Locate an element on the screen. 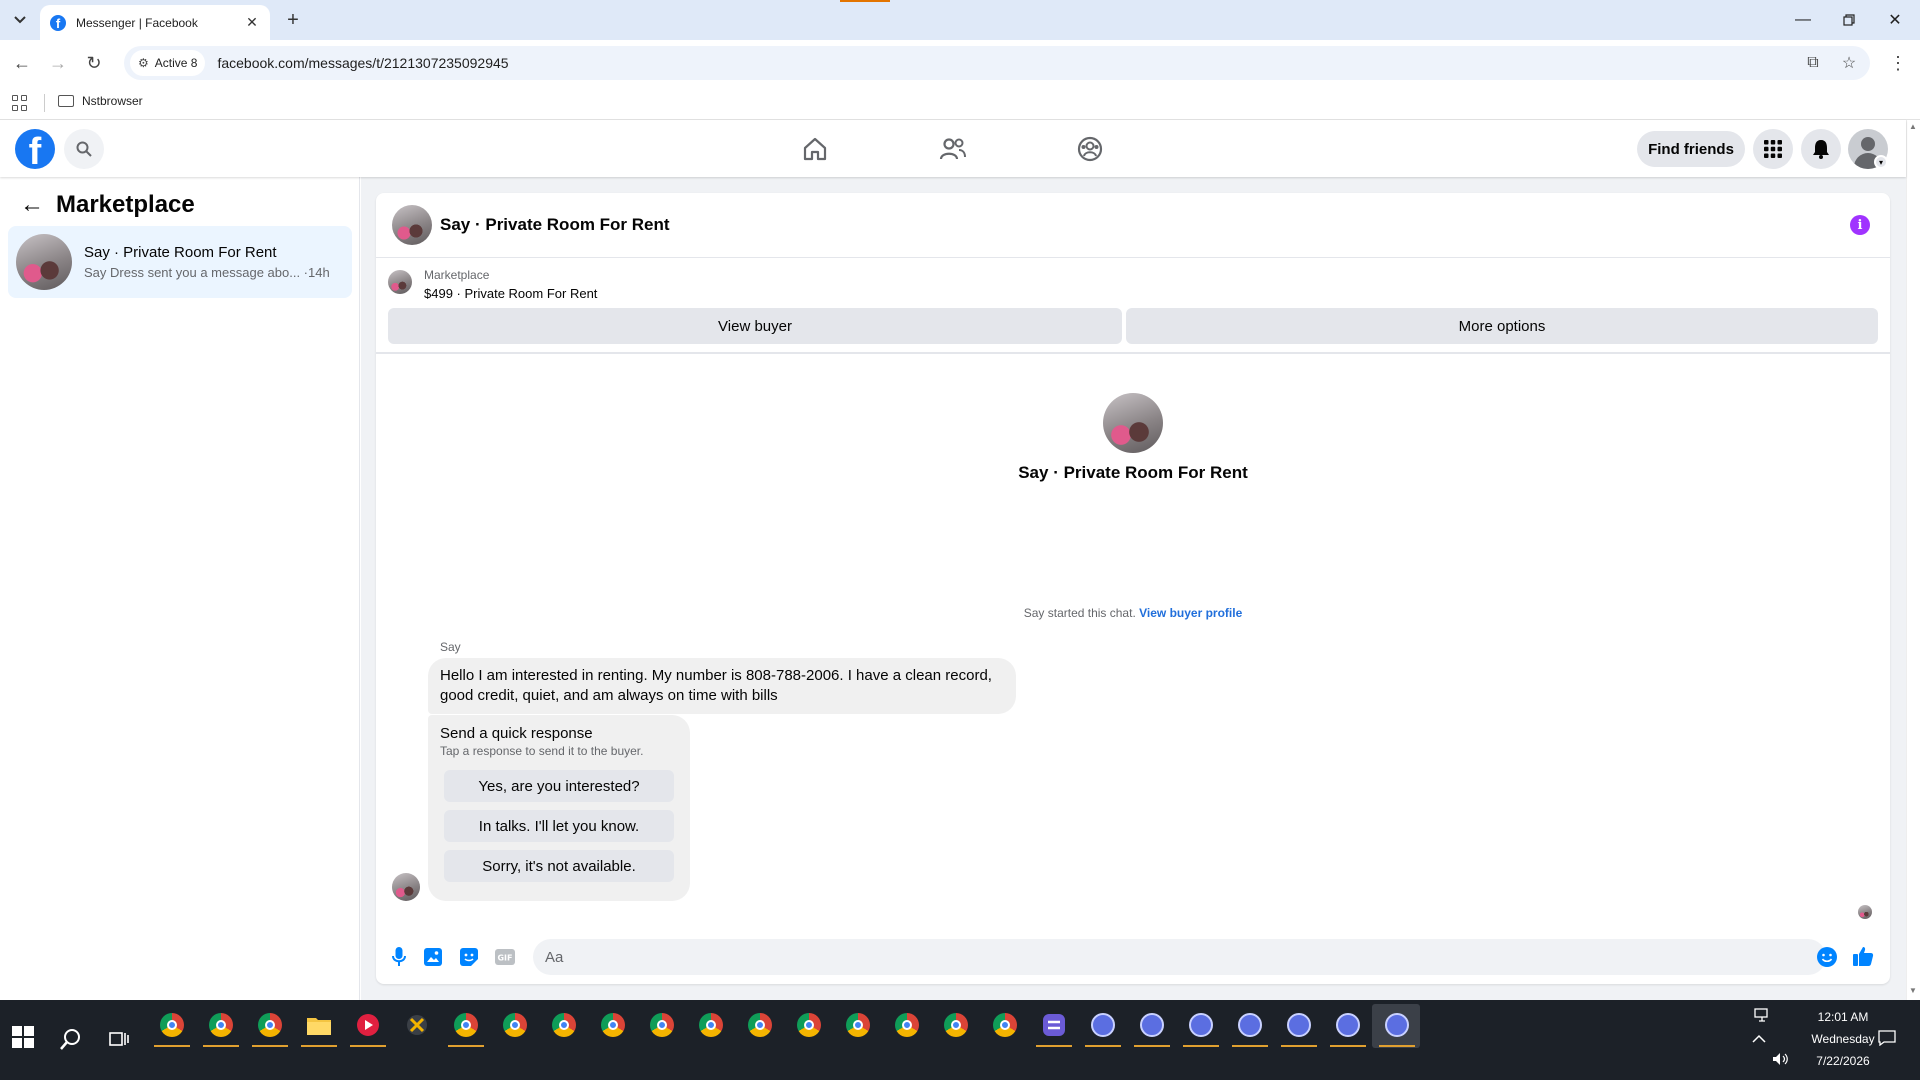 Image resolution: width=1920 pixels, height=1080 pixels. taskbar-chrome-profile-7-icon is located at coordinates (613, 1025).